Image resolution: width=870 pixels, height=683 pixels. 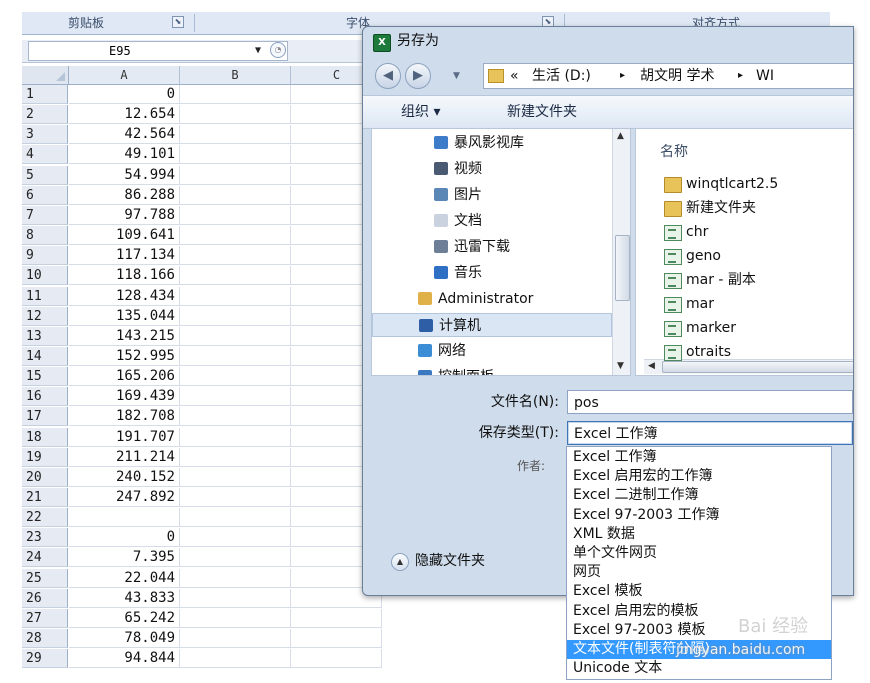 What do you see at coordinates (45, 296) in the screenshot?
I see `row-header: 11` at bounding box center [45, 296].